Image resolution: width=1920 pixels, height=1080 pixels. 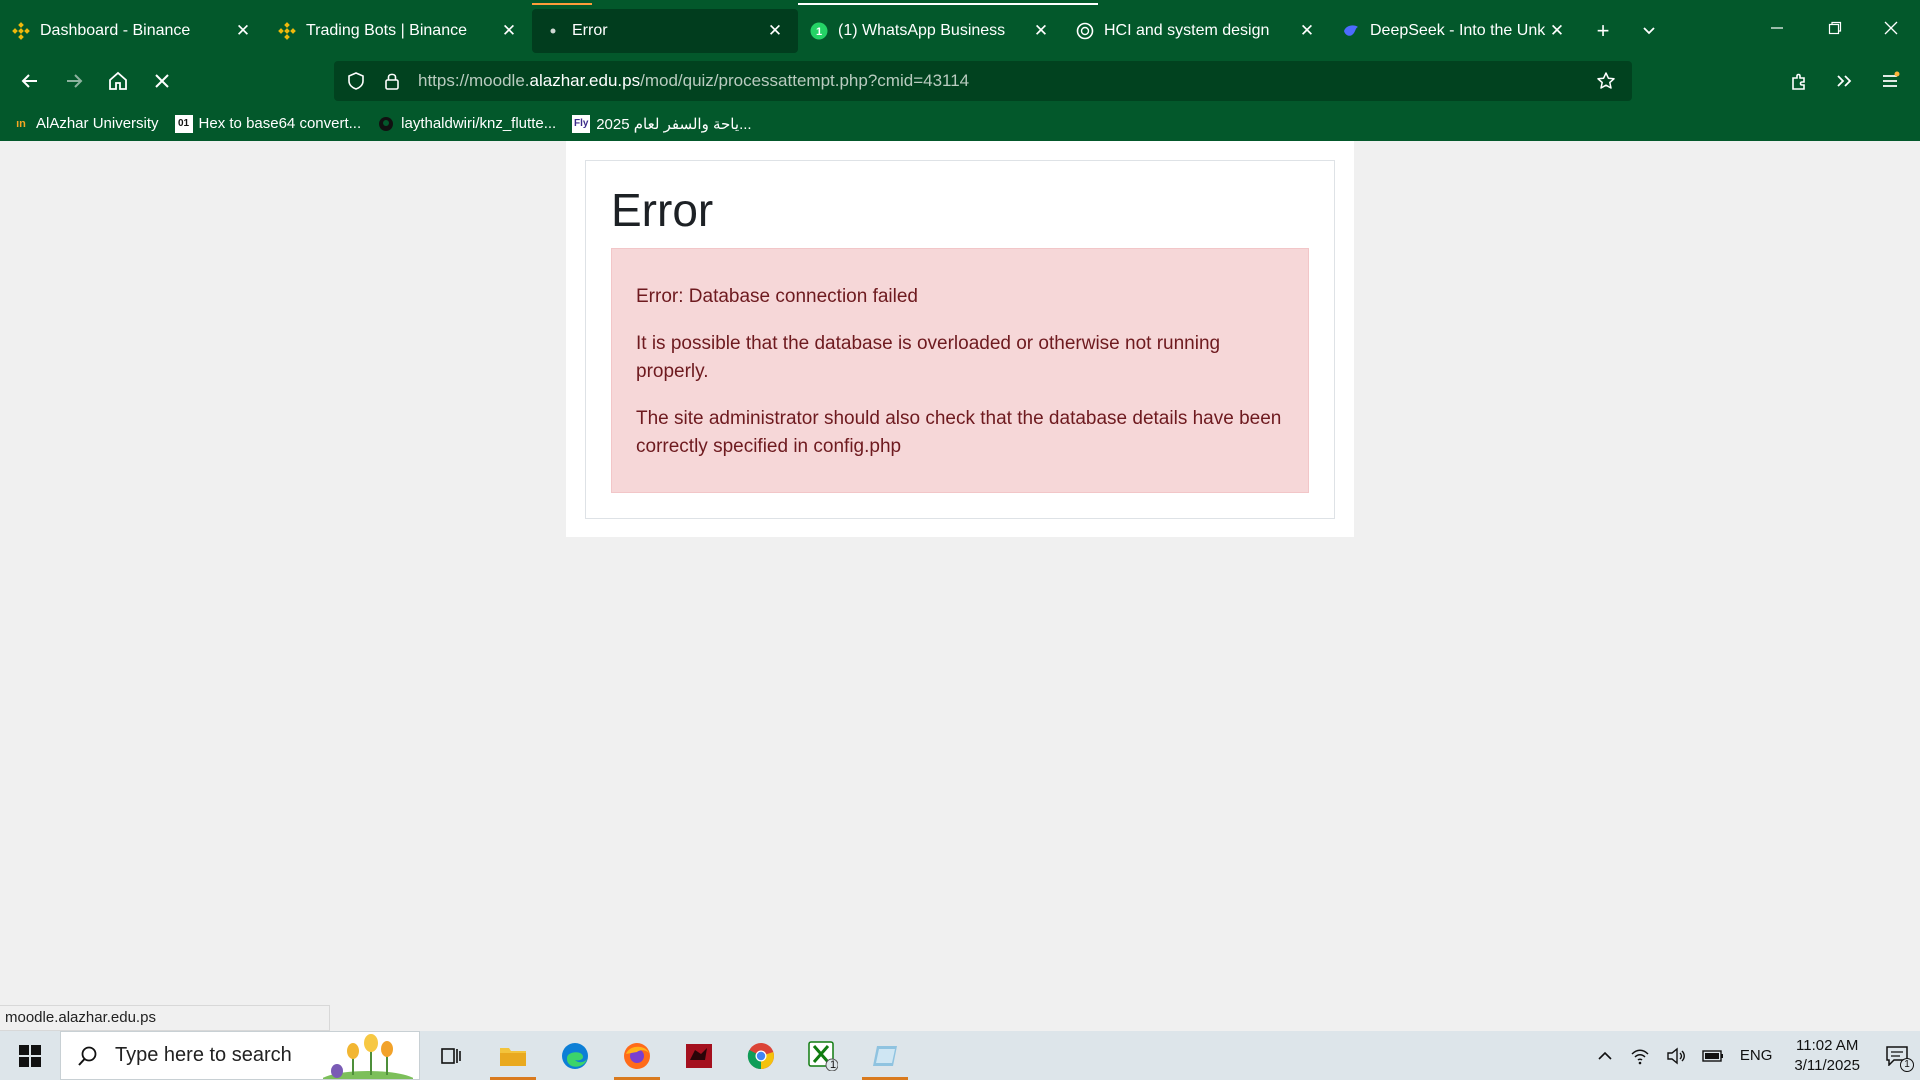 I want to click on forward-button, so click(x=74, y=81).